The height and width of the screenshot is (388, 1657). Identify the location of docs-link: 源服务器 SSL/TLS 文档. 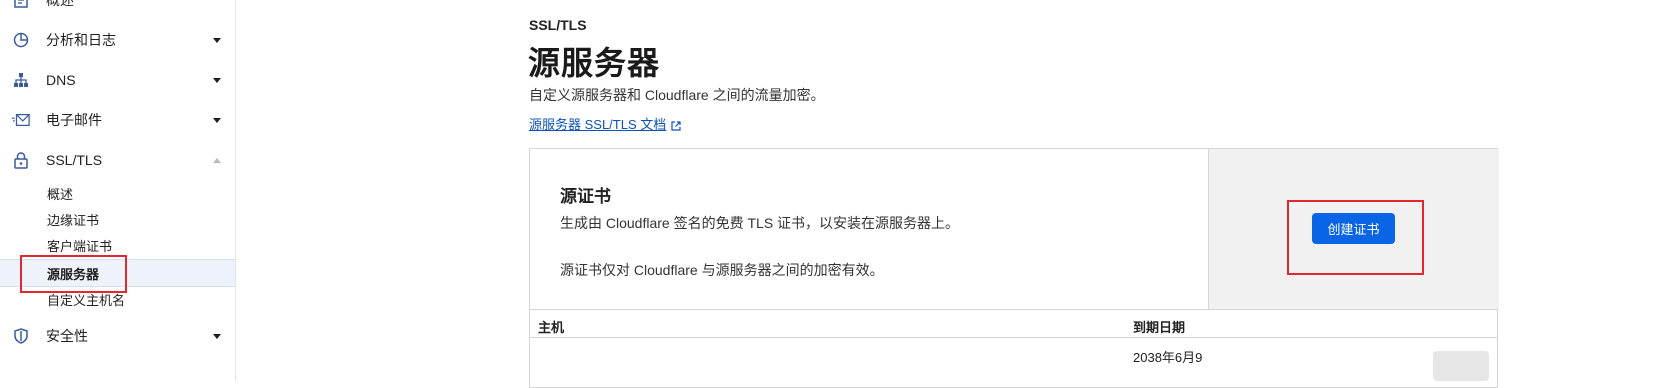
(605, 123).